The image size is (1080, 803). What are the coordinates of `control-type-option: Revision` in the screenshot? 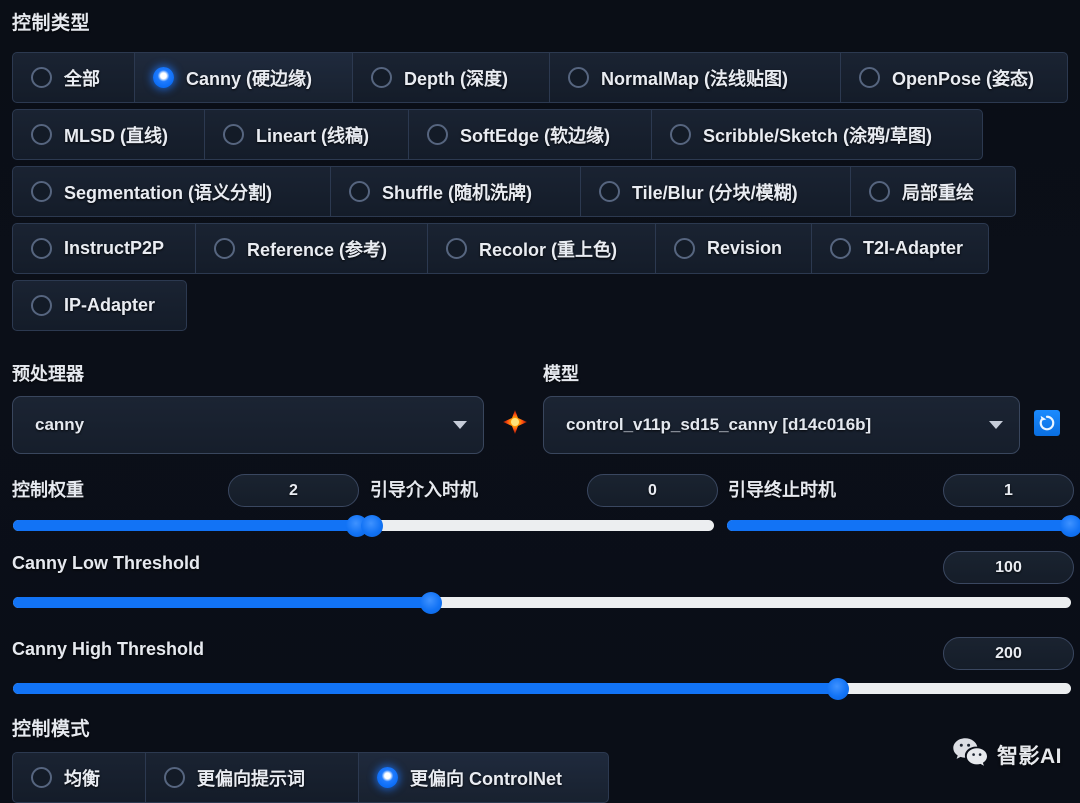 It's located at (733, 248).